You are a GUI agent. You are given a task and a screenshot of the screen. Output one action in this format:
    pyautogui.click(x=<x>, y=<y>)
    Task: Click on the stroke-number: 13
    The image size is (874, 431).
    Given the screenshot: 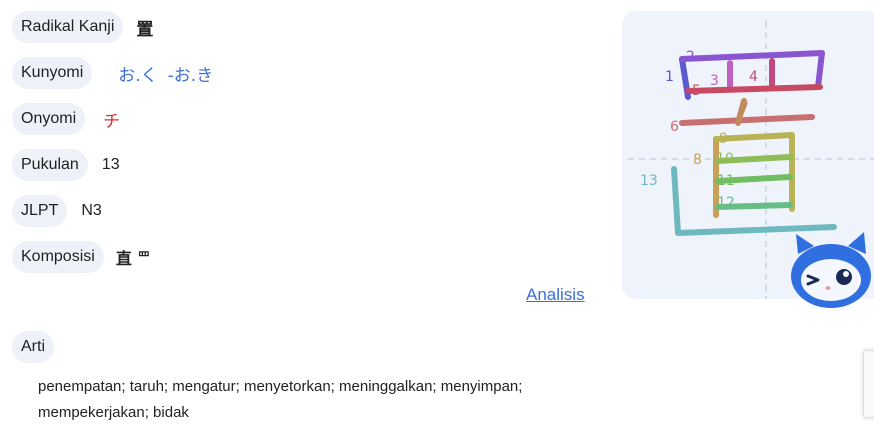 What is the action you would take?
    pyautogui.click(x=649, y=181)
    